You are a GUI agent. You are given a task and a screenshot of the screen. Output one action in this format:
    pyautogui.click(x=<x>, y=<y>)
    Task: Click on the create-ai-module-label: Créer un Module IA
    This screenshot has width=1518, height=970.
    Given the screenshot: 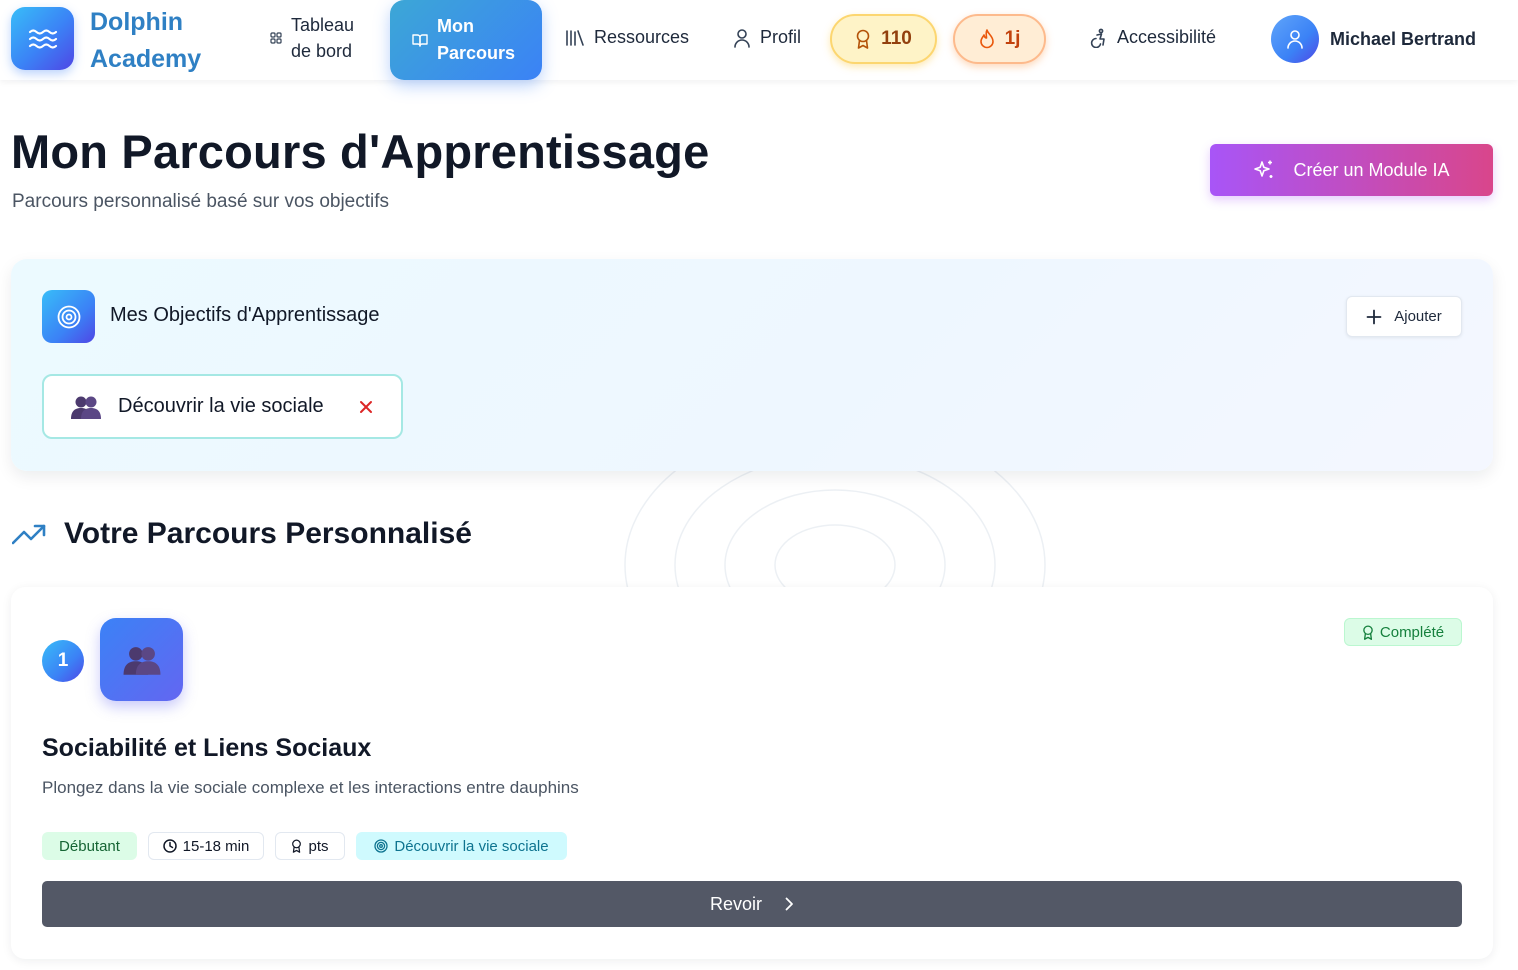 What is the action you would take?
    pyautogui.click(x=1371, y=169)
    